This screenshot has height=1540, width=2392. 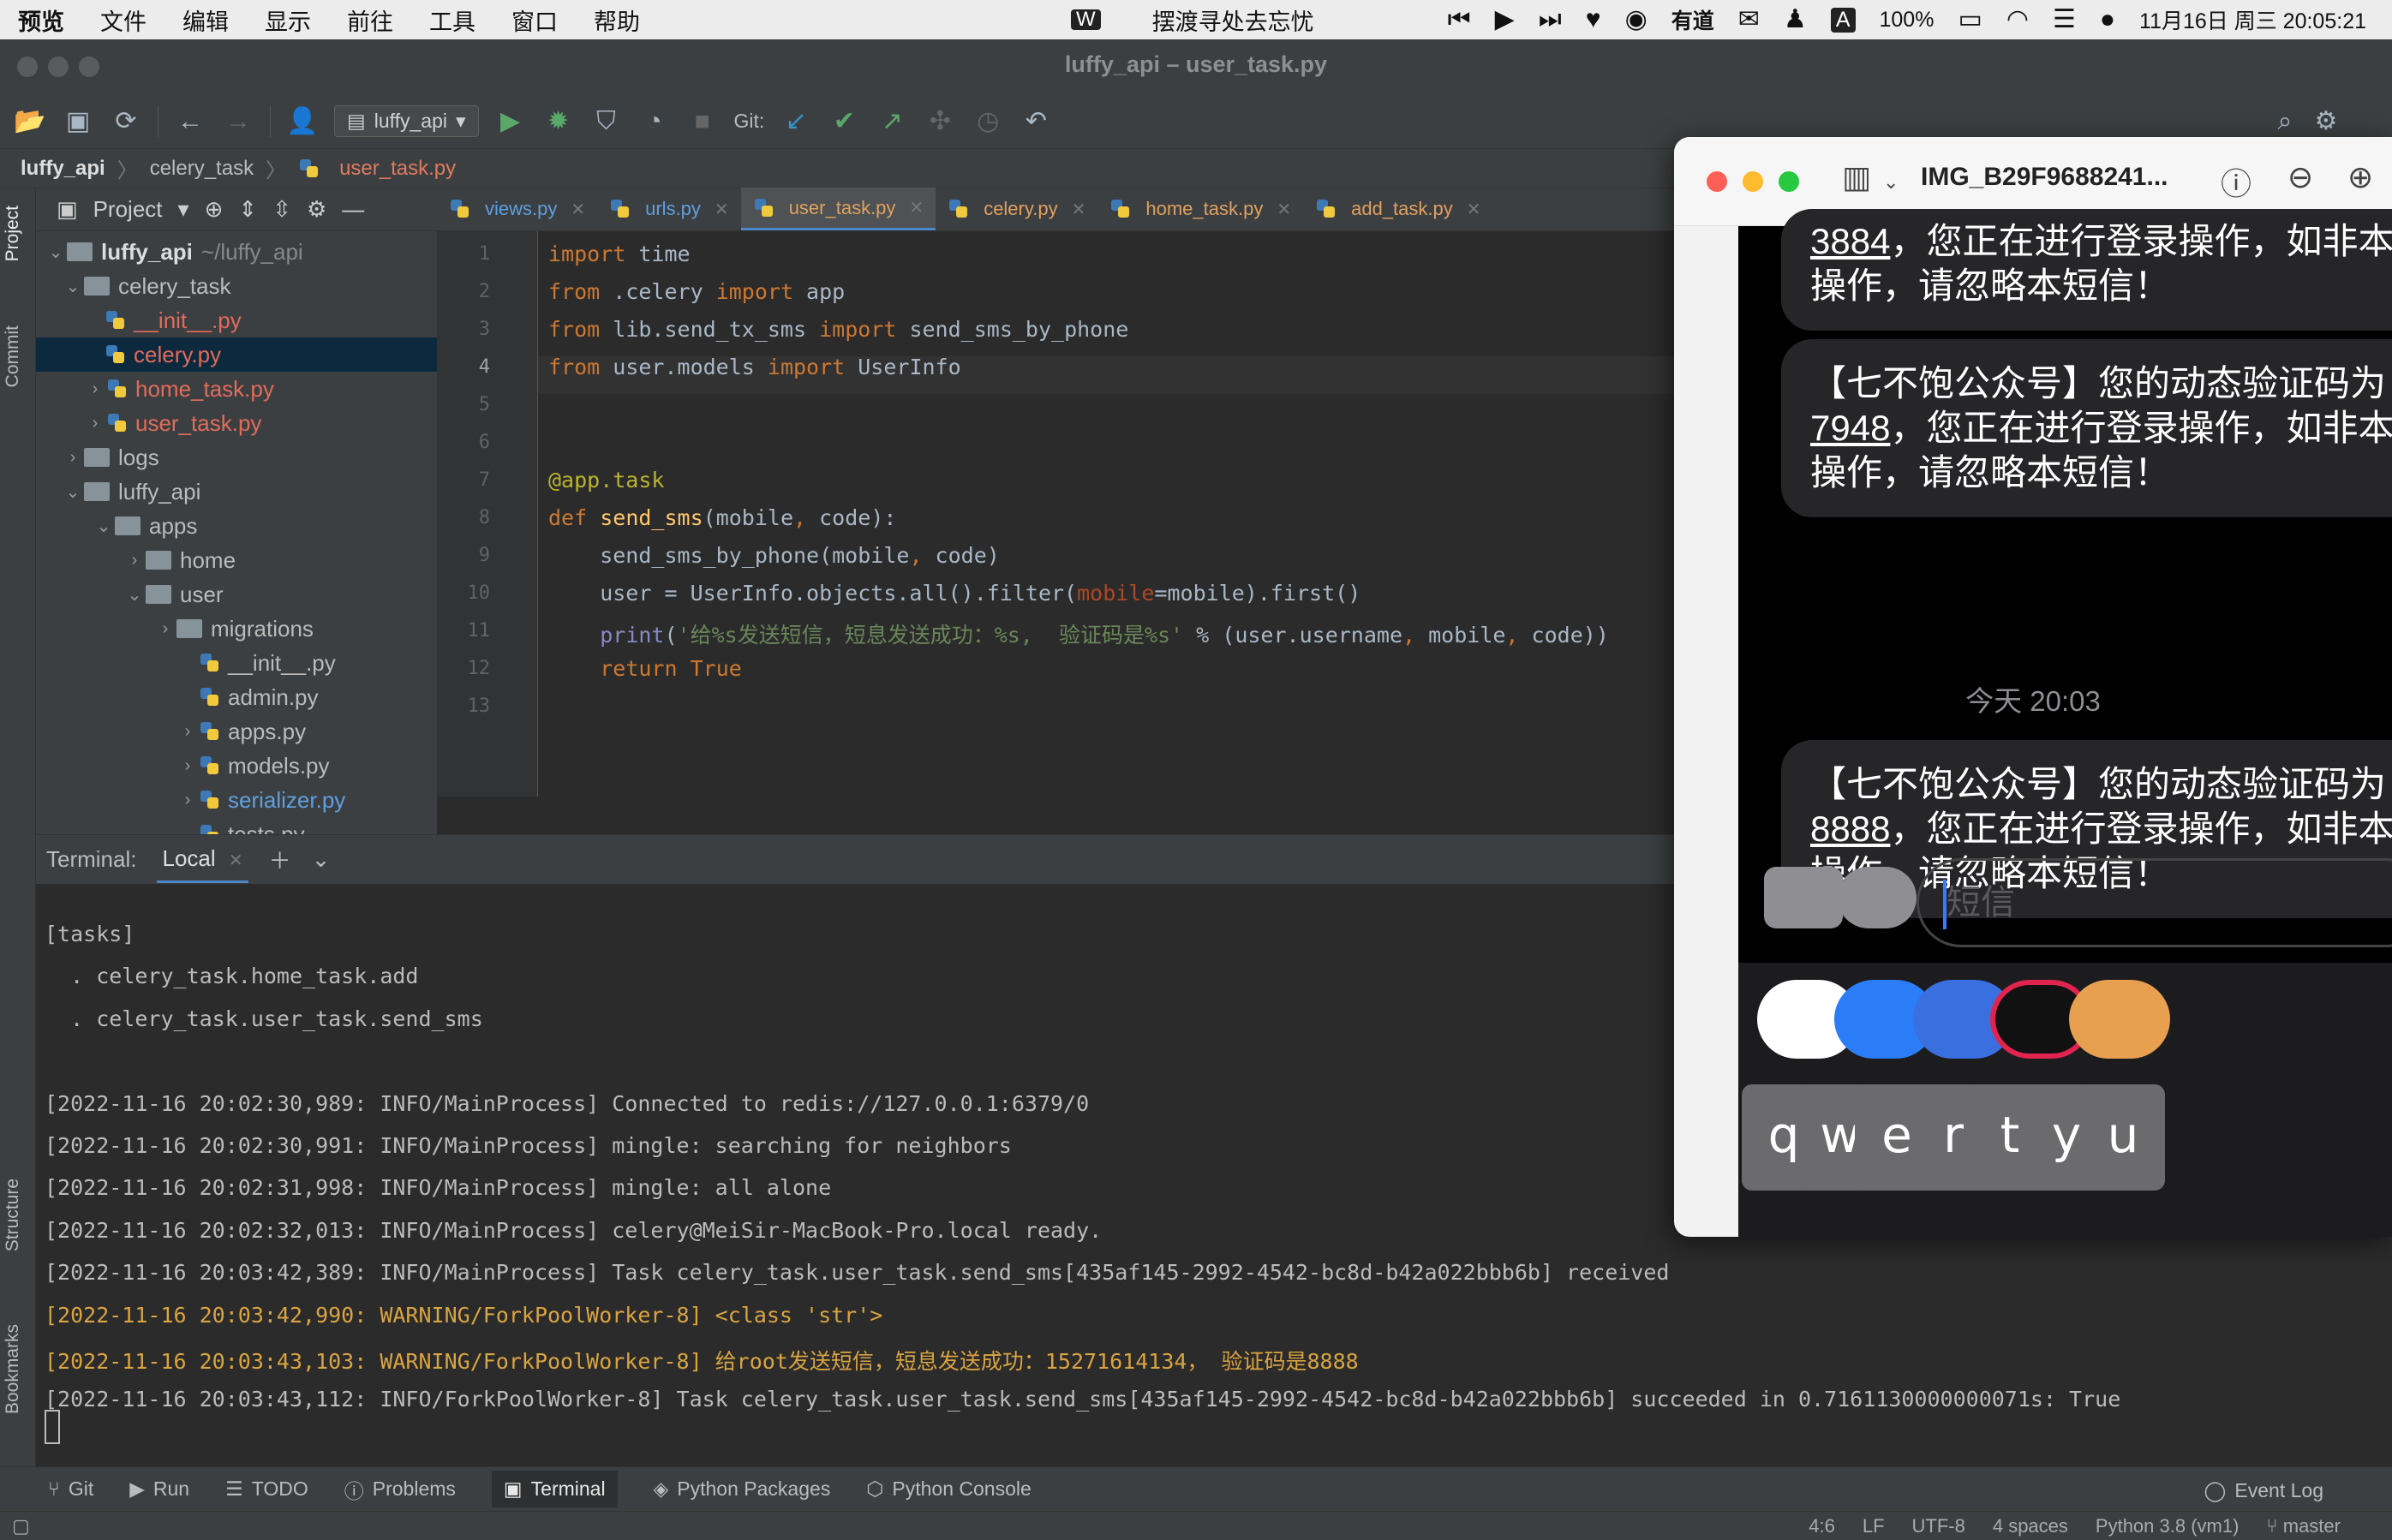 What do you see at coordinates (1036, 121) in the screenshot?
I see `rollback-icon: ↶` at bounding box center [1036, 121].